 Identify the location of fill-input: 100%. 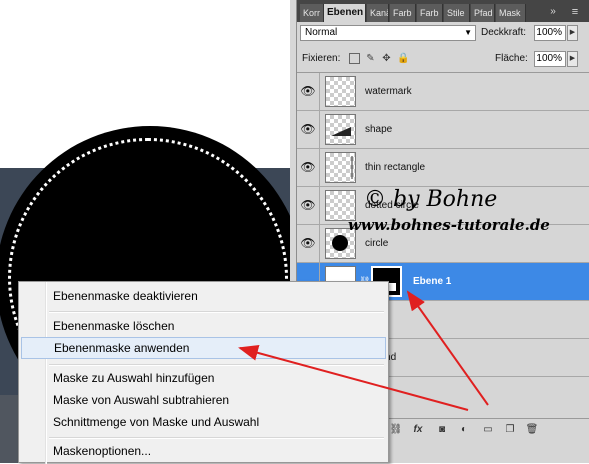
(550, 59).